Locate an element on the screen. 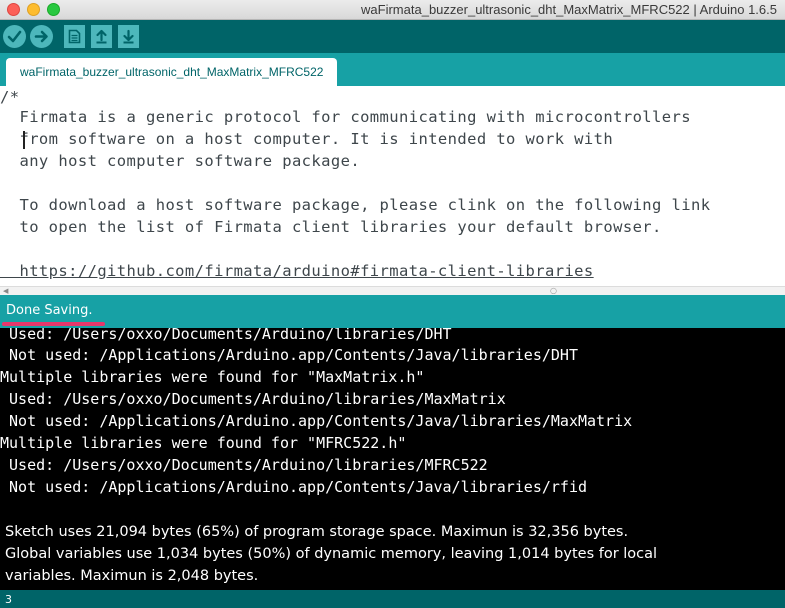  line-number: 3 is located at coordinates (8, 599).